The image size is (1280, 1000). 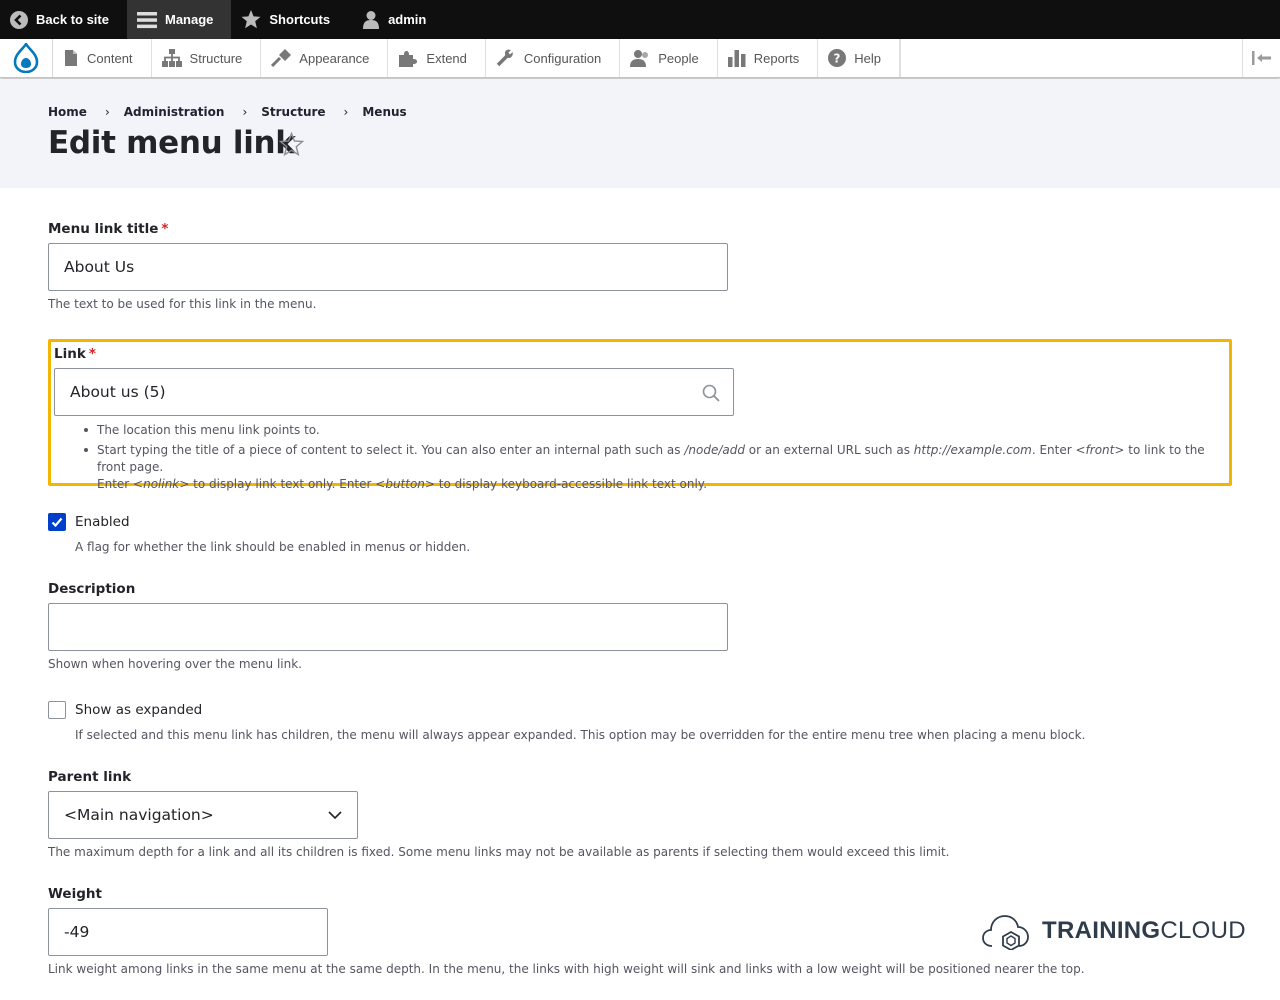 I want to click on back-arrow-icon, so click(x=19, y=19).